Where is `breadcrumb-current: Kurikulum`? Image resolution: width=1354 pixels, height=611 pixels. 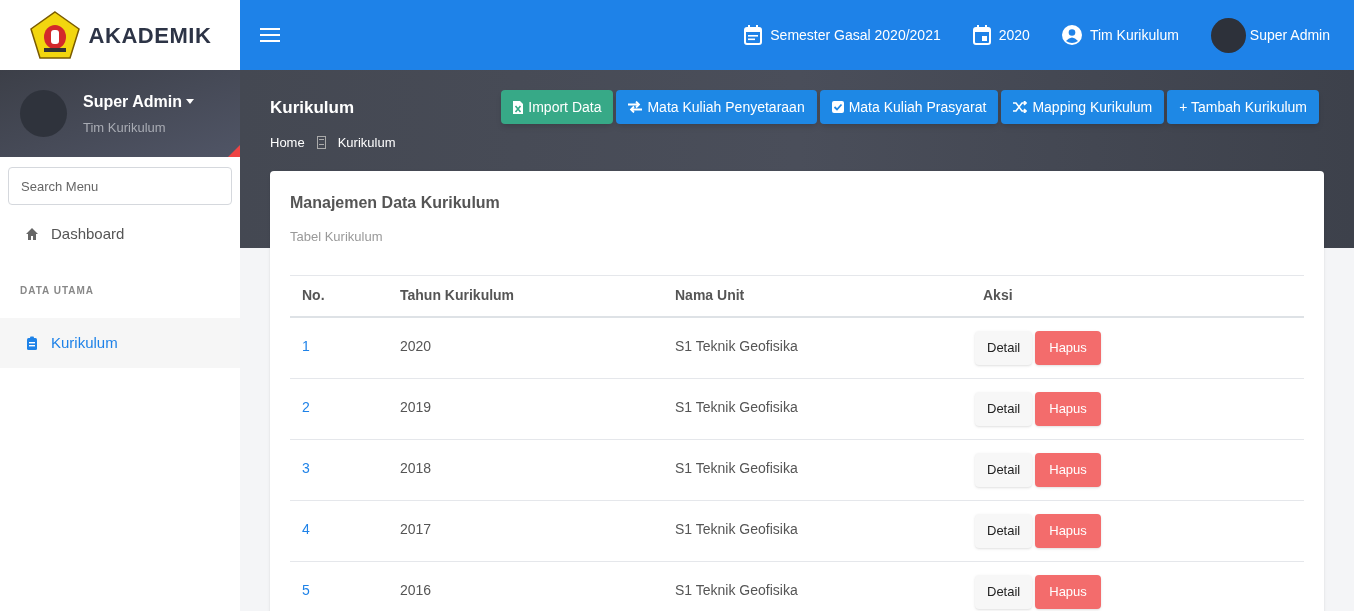 breadcrumb-current: Kurikulum is located at coordinates (366, 142).